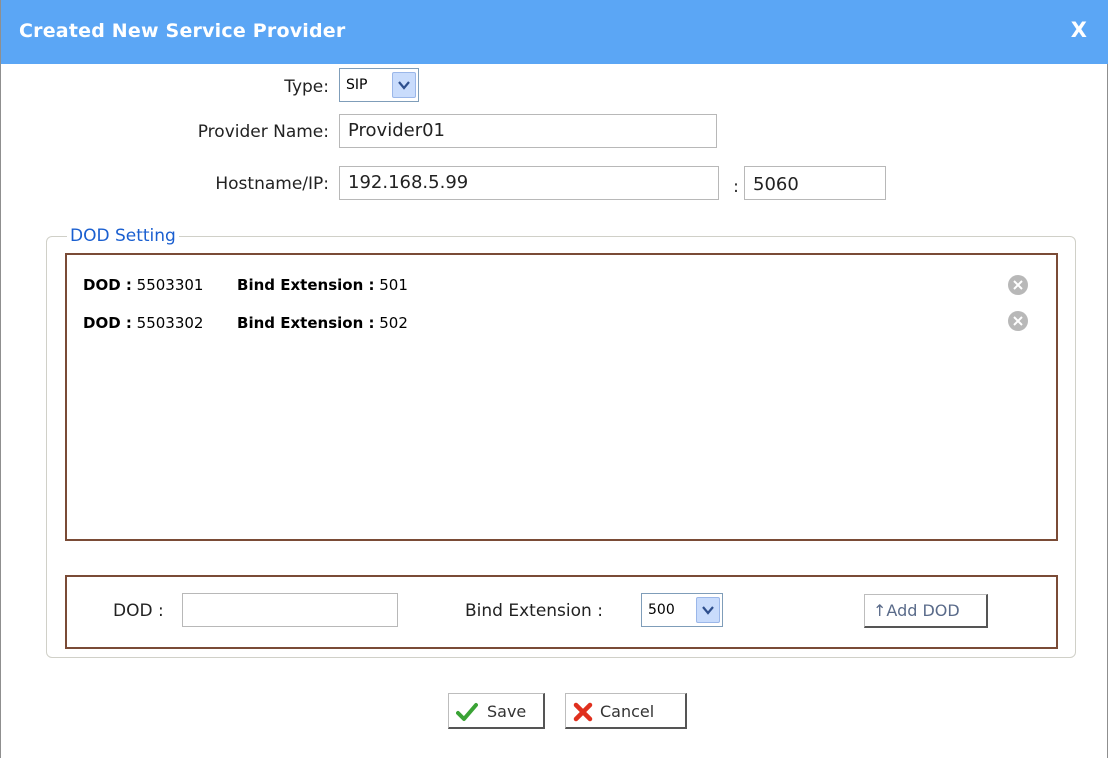 This screenshot has width=1108, height=758. What do you see at coordinates (529, 183) in the screenshot?
I see `hostname-input: 192.168.5.99` at bounding box center [529, 183].